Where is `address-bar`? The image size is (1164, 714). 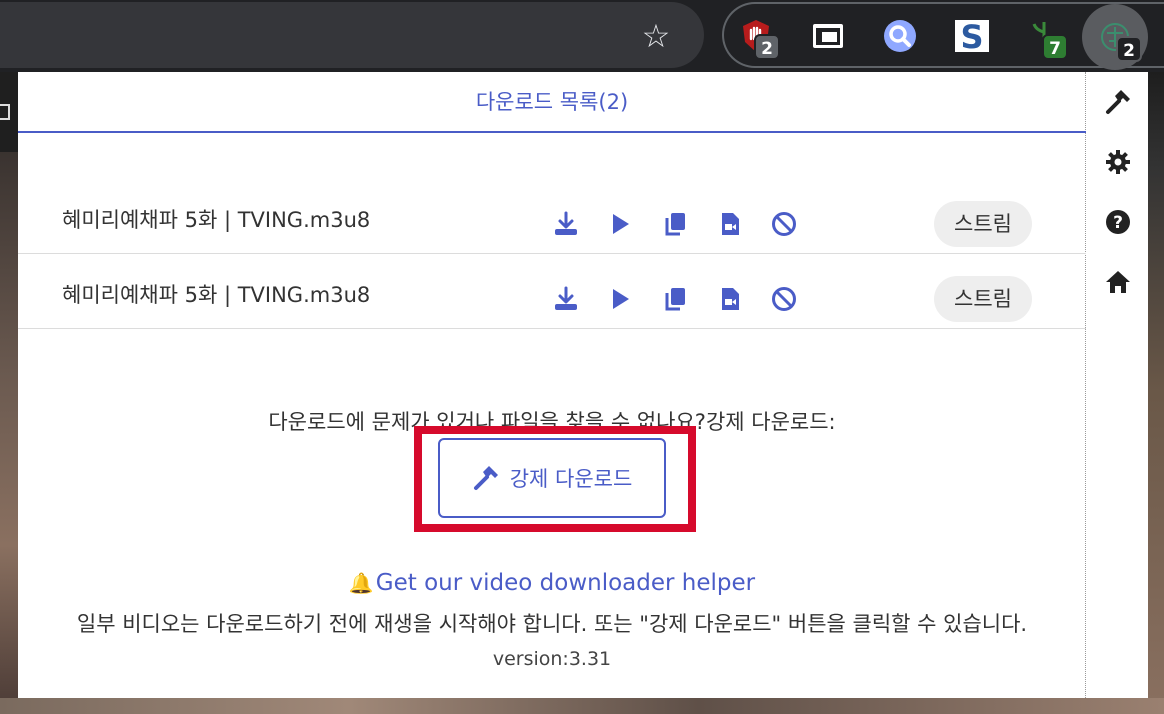
address-bar is located at coordinates (352, 35).